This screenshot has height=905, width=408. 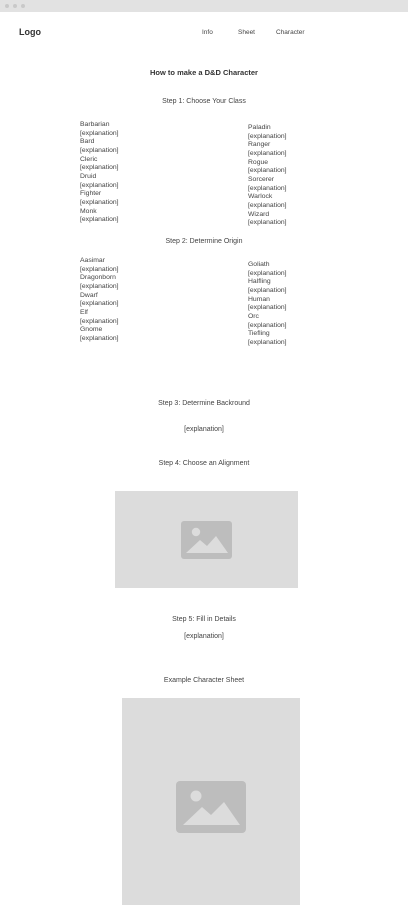 What do you see at coordinates (88, 176) in the screenshot?
I see `class-druid: Druid` at bounding box center [88, 176].